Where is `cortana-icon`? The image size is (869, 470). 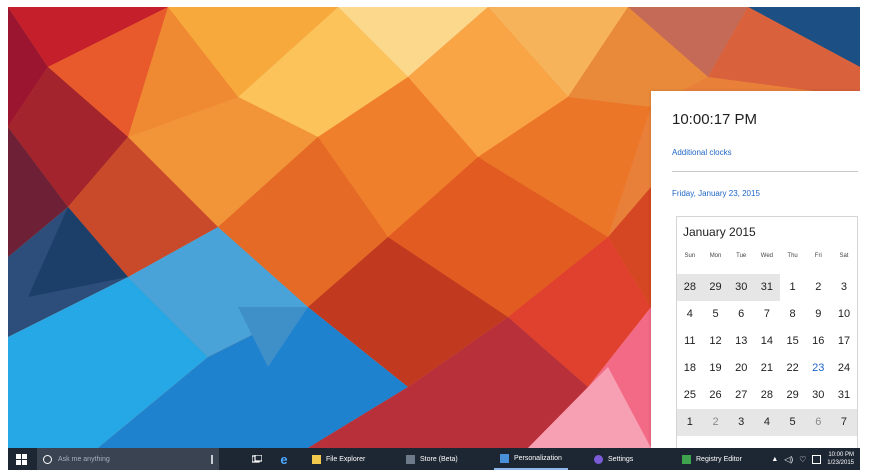
cortana-icon is located at coordinates (47, 459).